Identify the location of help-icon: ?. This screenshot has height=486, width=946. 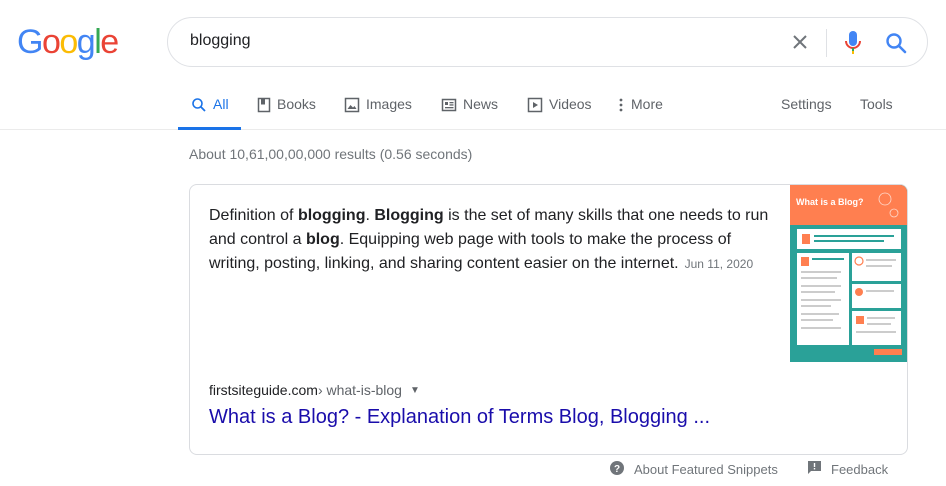
(617, 469).